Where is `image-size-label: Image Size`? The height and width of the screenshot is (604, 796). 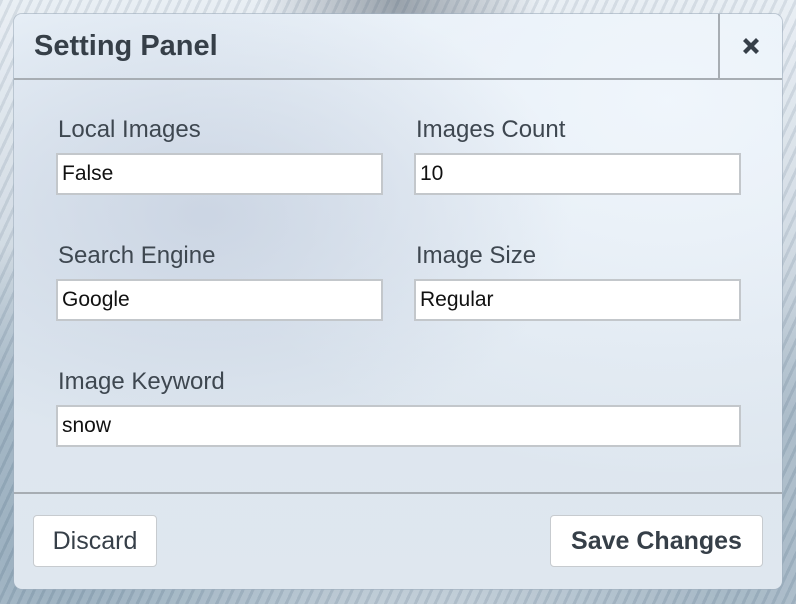
image-size-label: Image Size is located at coordinates (476, 255).